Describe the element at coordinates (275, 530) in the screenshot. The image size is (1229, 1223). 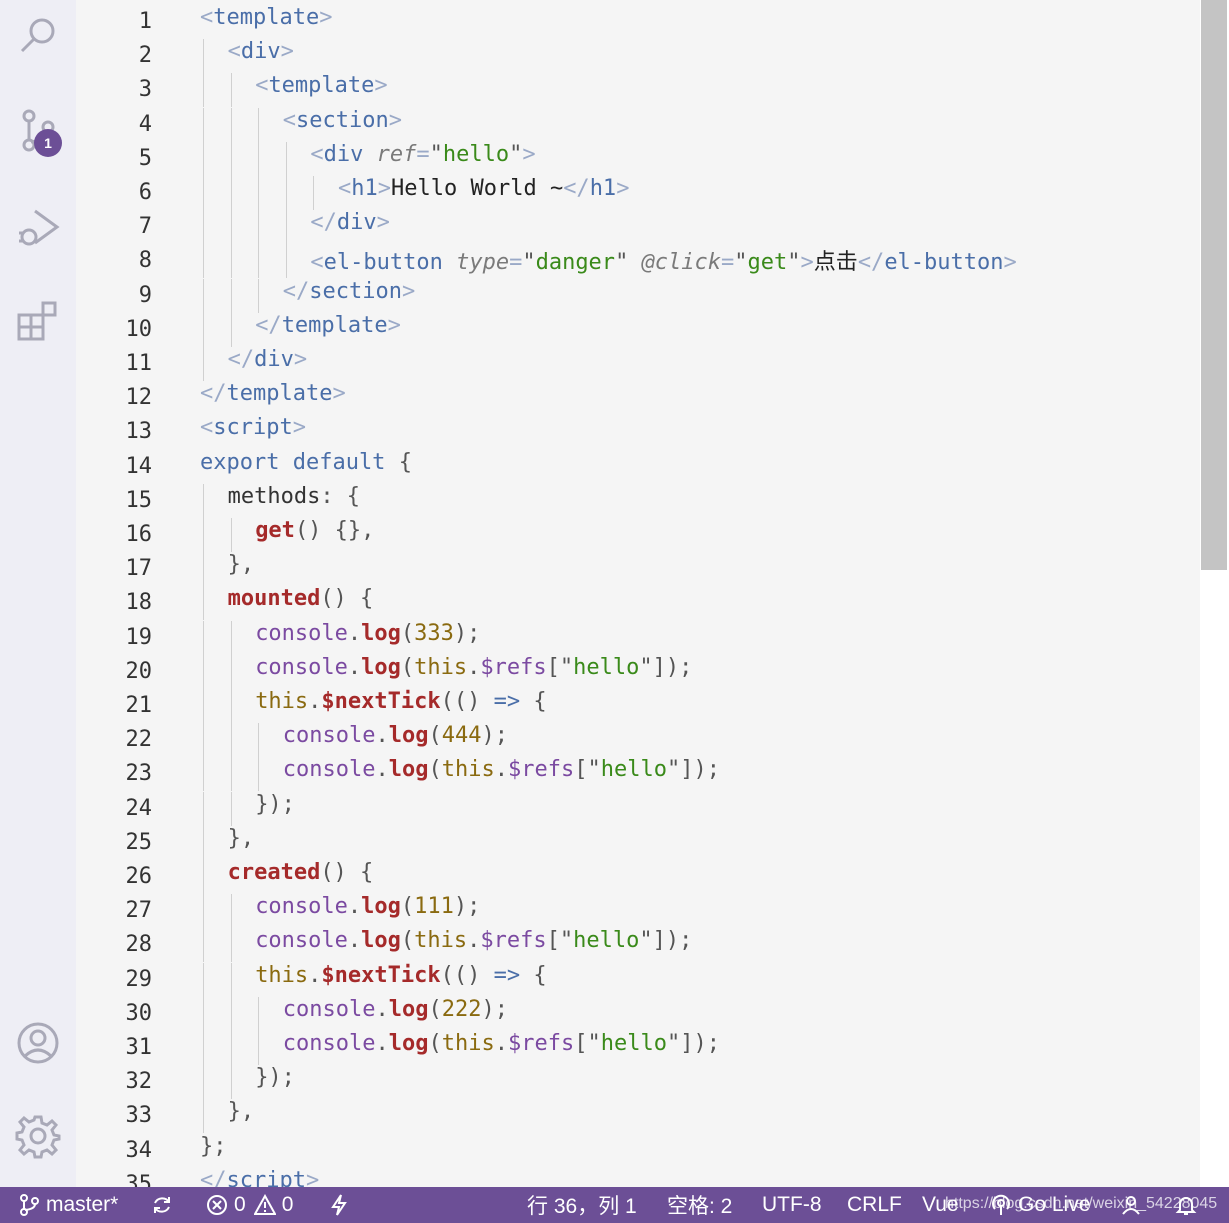
I see `code-token: get` at that location.